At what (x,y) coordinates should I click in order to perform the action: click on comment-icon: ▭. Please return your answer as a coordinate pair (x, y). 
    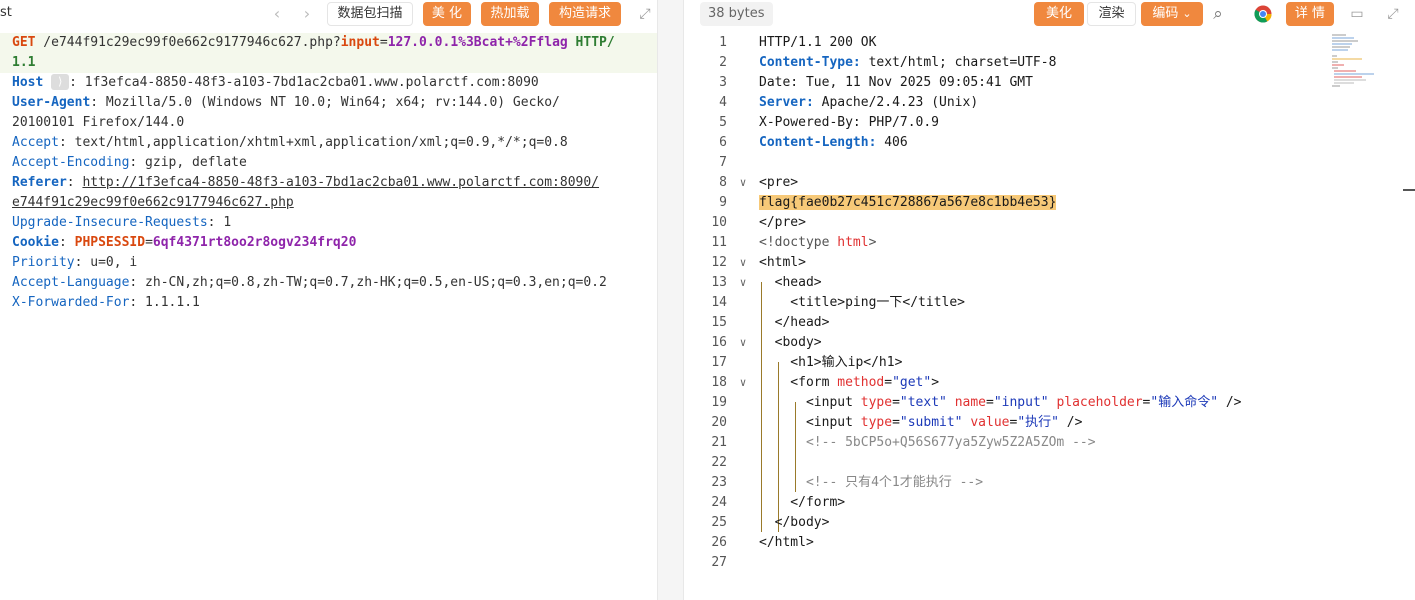
    Looking at the image, I should click on (1357, 14).